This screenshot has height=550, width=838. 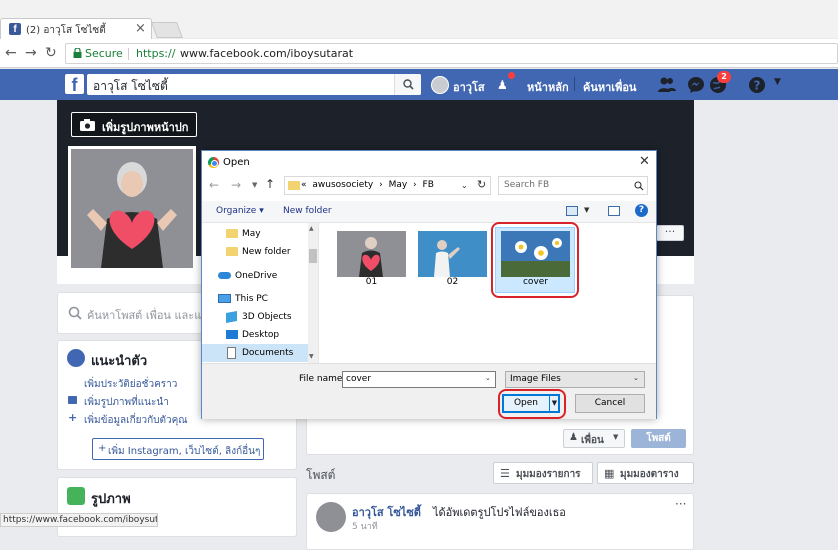 What do you see at coordinates (151, 315) in the screenshot?
I see `post-search-placeholder: ค้นหาโพสต์ เพื่อน และแท็ก` at bounding box center [151, 315].